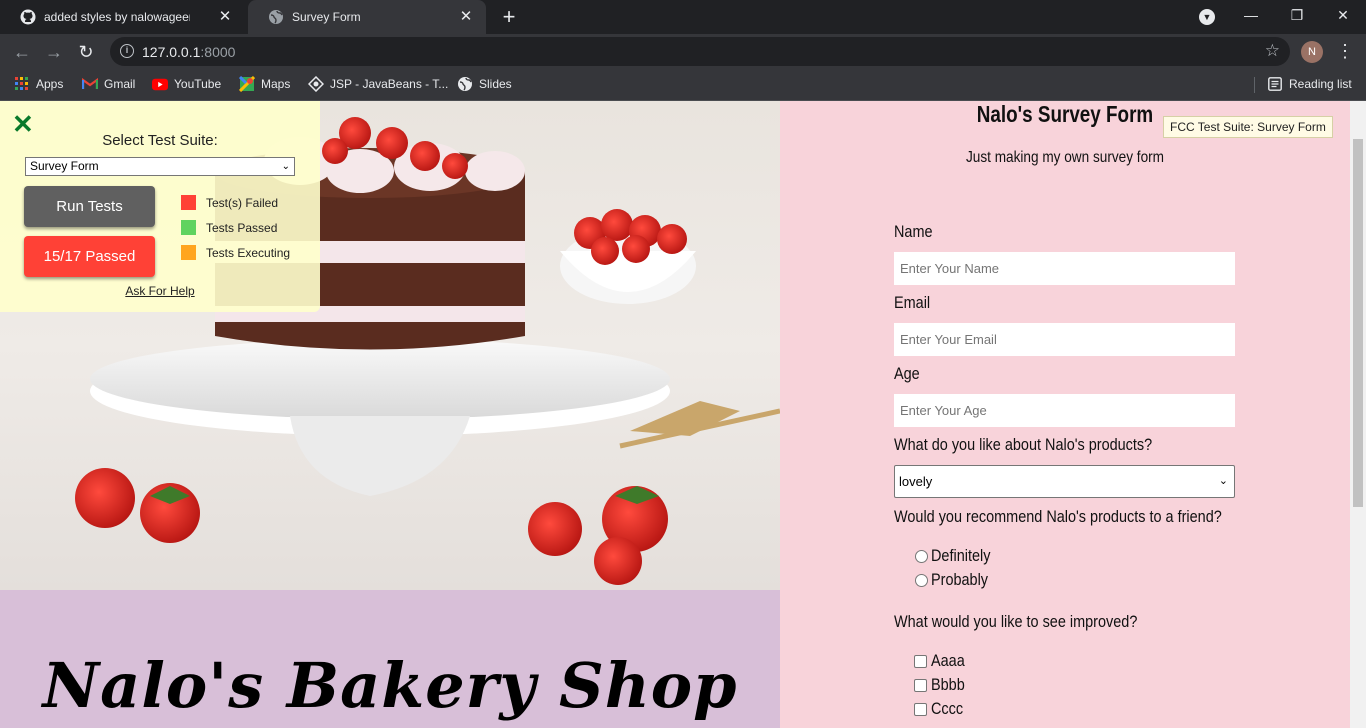  What do you see at coordinates (242, 227) in the screenshot?
I see `legend-label: Tests Passed` at bounding box center [242, 227].